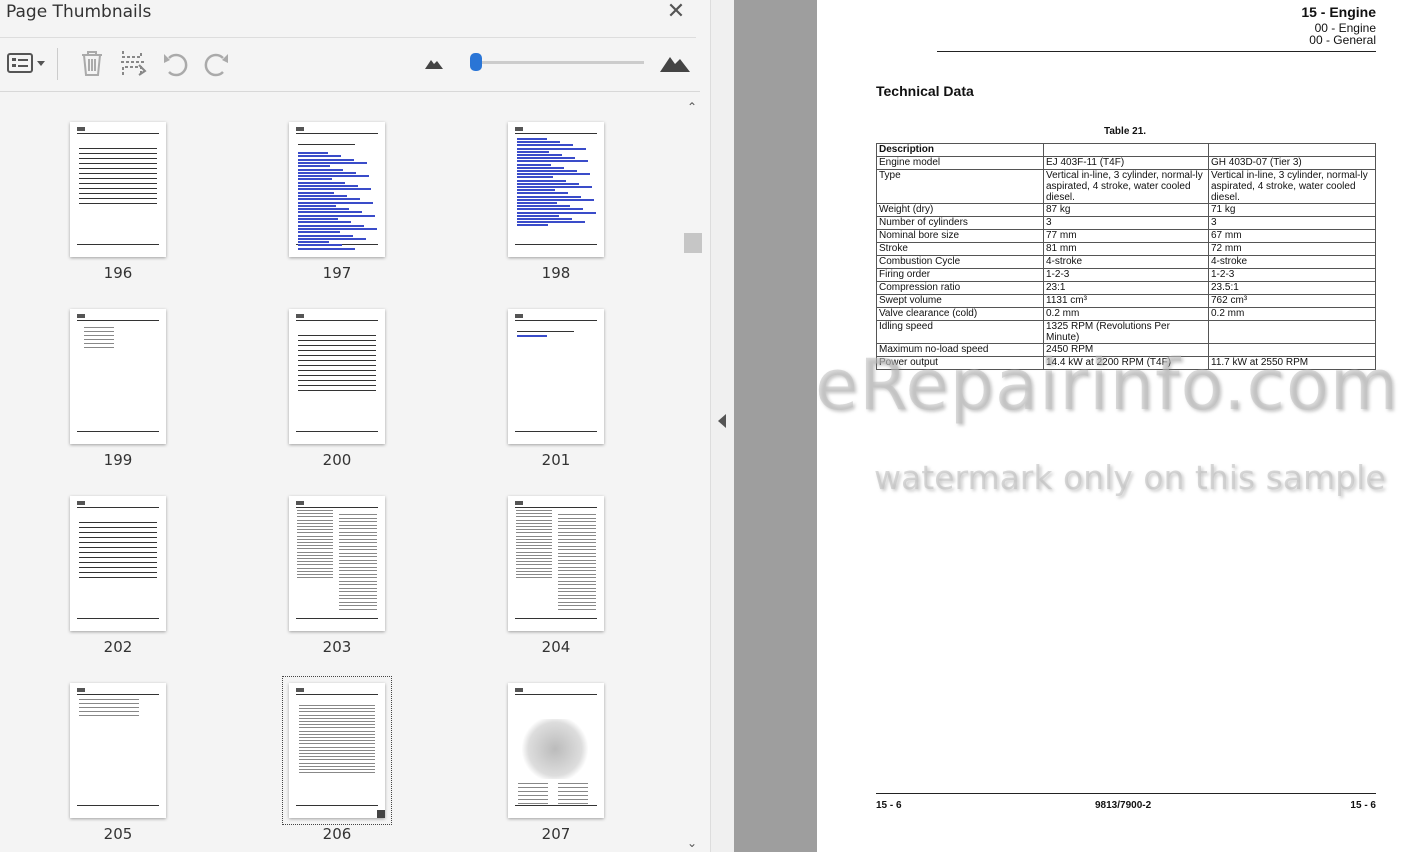 The image size is (1424, 852). I want to click on selected-thumbnail-frame, so click(337, 750).